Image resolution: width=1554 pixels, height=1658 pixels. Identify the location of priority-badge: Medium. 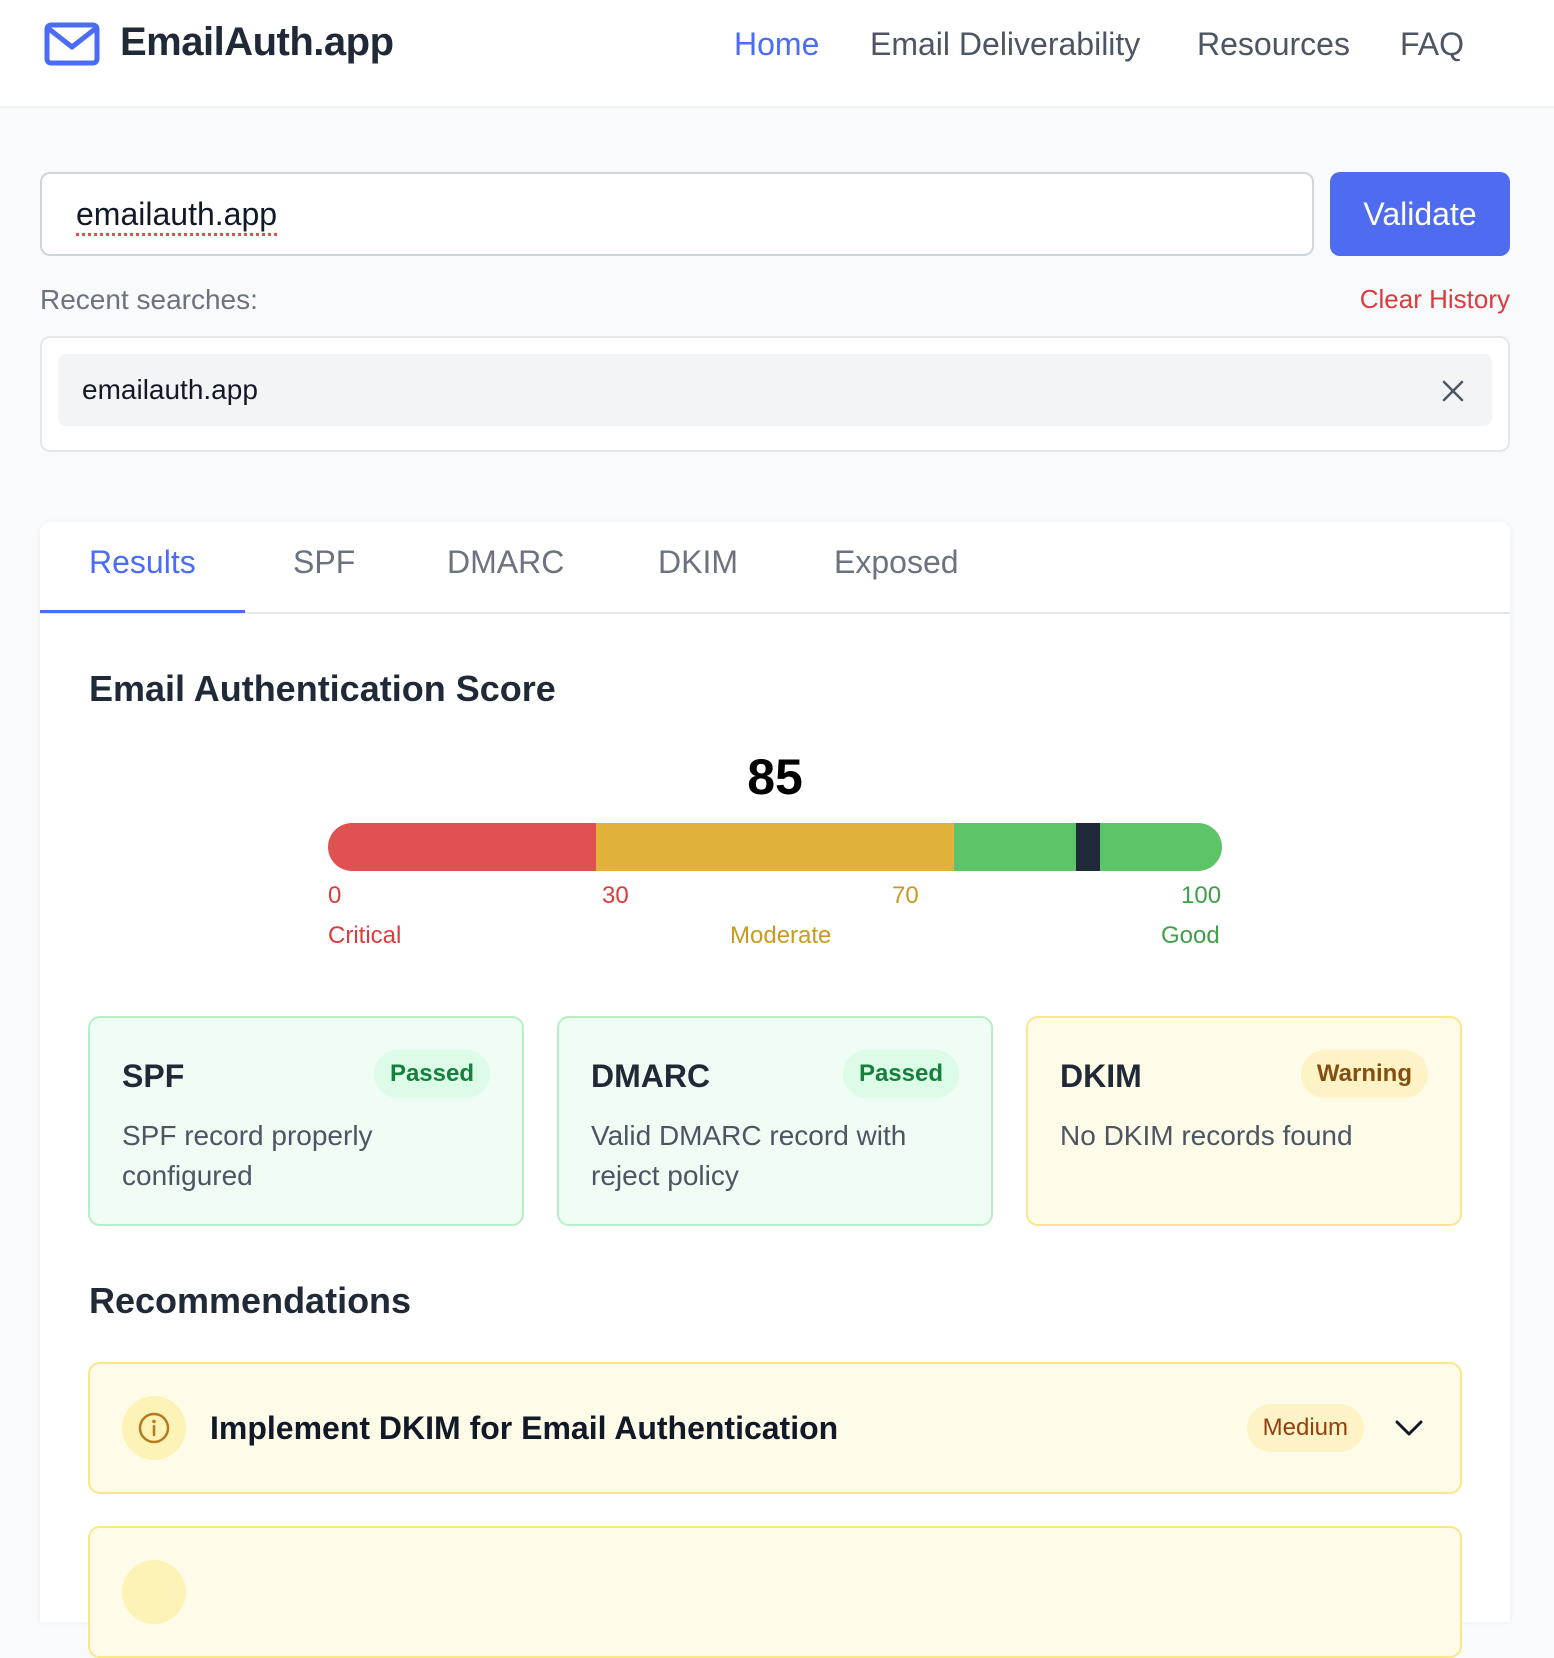
(1305, 1428).